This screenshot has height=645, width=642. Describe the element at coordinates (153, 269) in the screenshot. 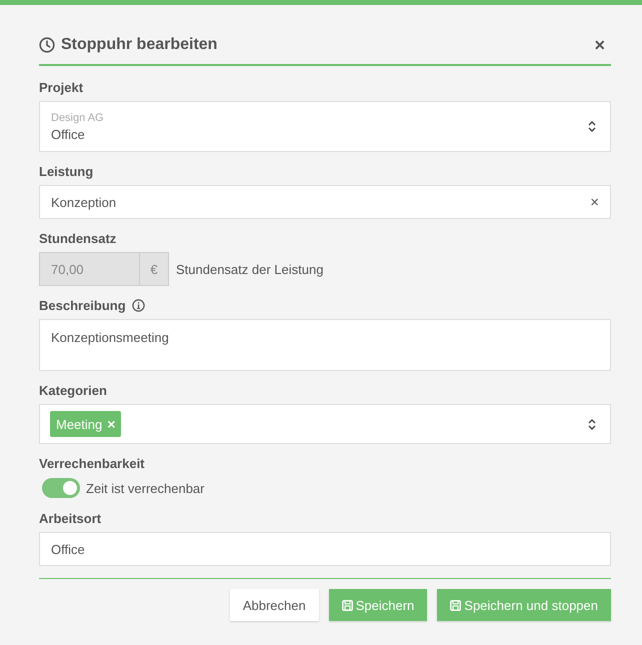

I see `currency-addon: €` at that location.